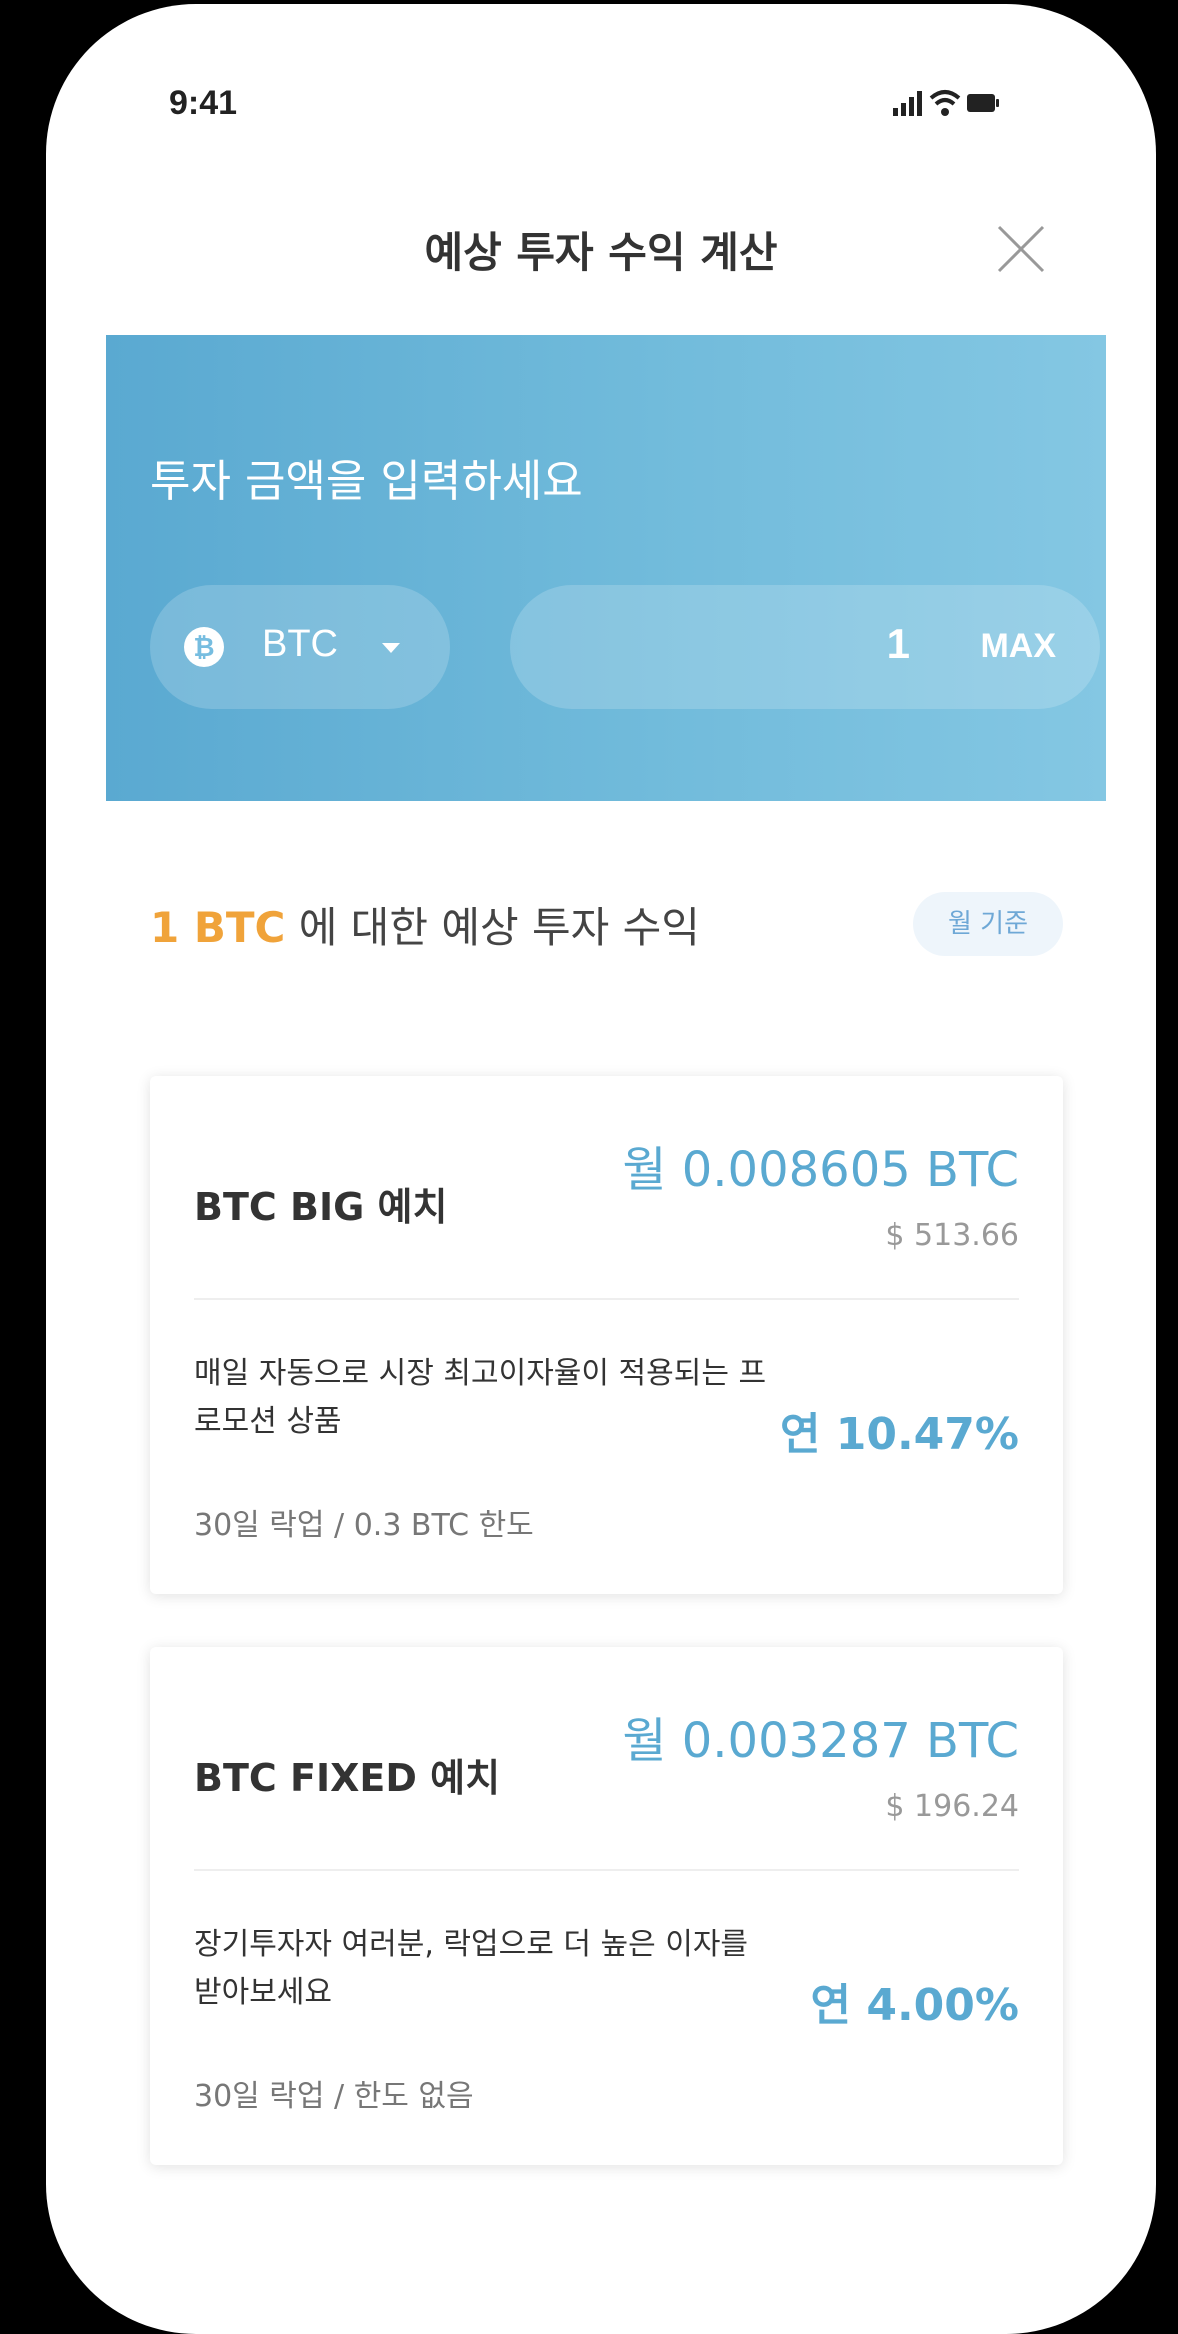 The height and width of the screenshot is (2334, 1178). What do you see at coordinates (820, 1741) in the screenshot?
I see `monthly-return: 월 0.003287 BTC` at bounding box center [820, 1741].